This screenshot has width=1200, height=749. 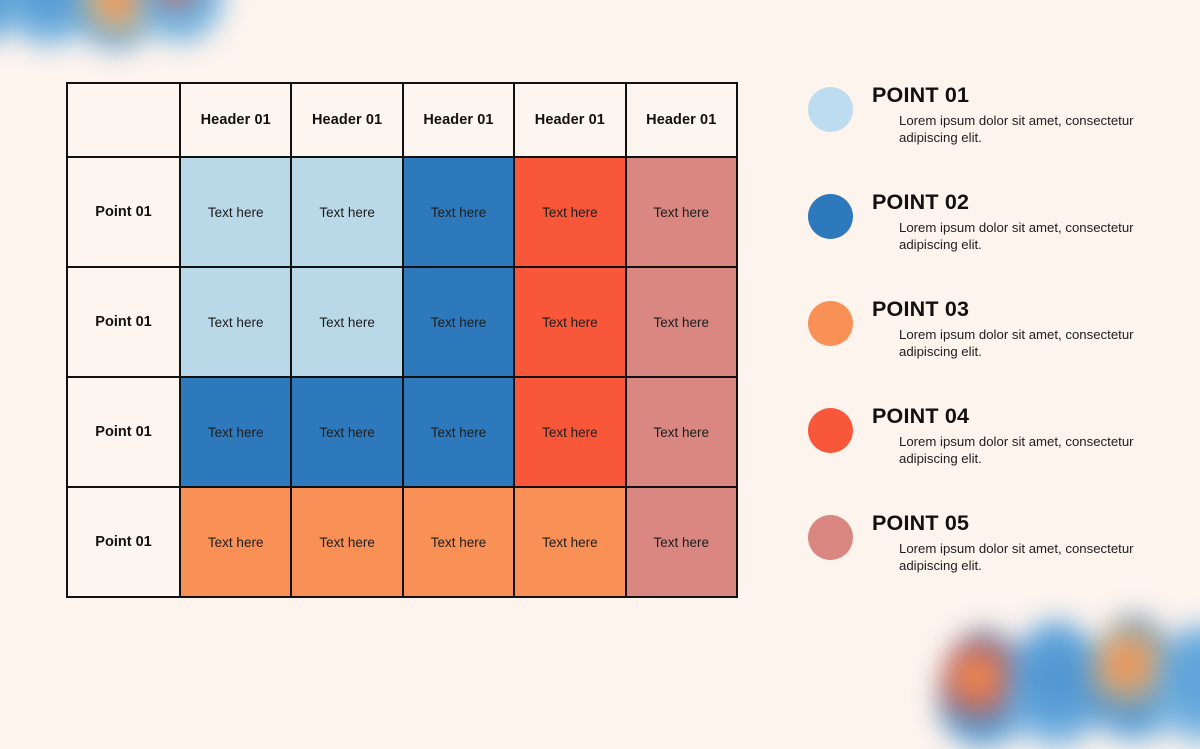 I want to click on cell-r3c5: Text here, so click(x=681, y=432).